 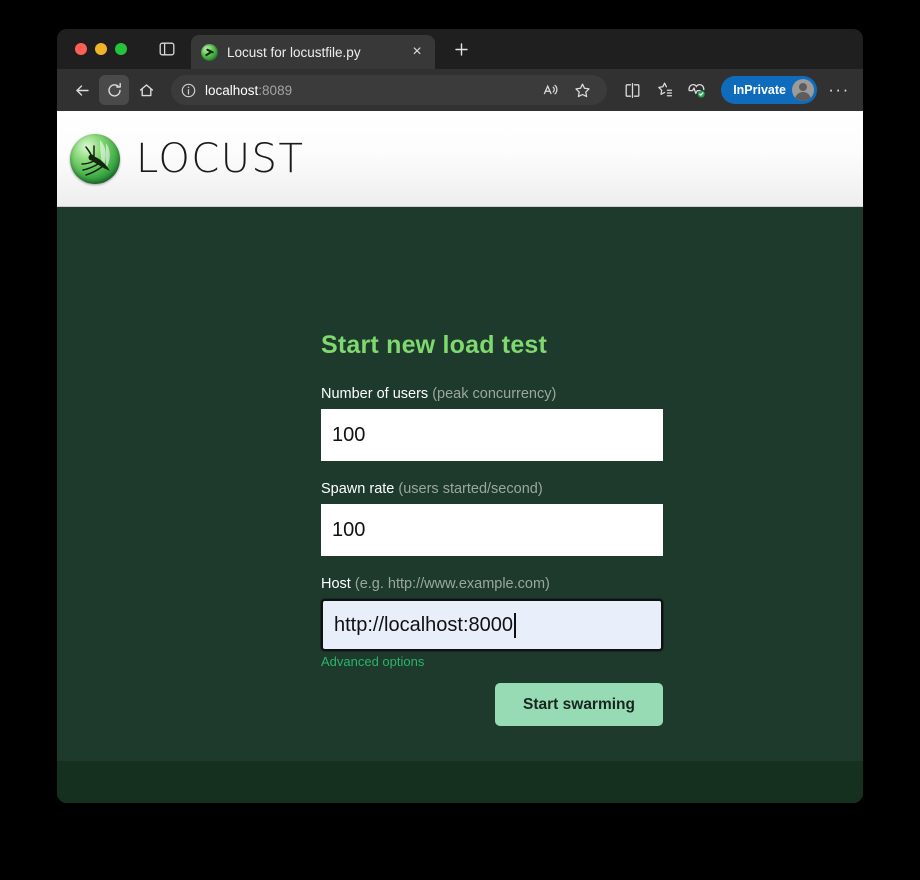 I want to click on number-of-users-label-text: Number of users, so click(x=375, y=394).